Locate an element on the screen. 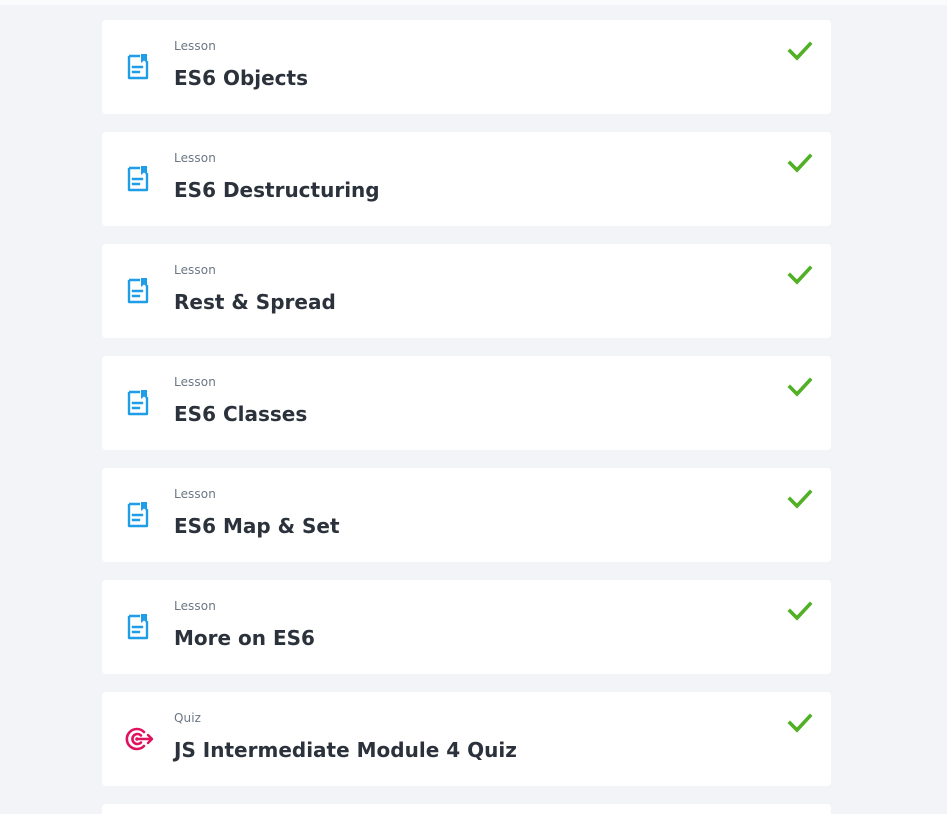 The height and width of the screenshot is (814, 947). course-item: Lesson ES6 Classes is located at coordinates (466, 403).